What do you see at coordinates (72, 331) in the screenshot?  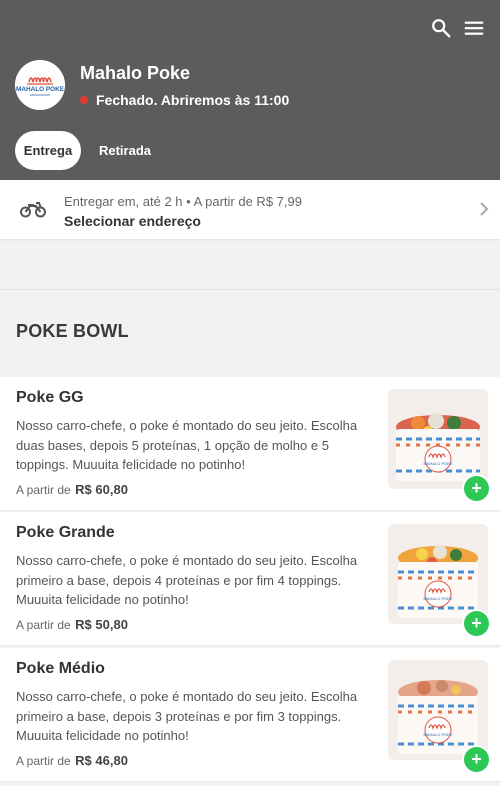 I see `section-title: POKE BOWL` at bounding box center [72, 331].